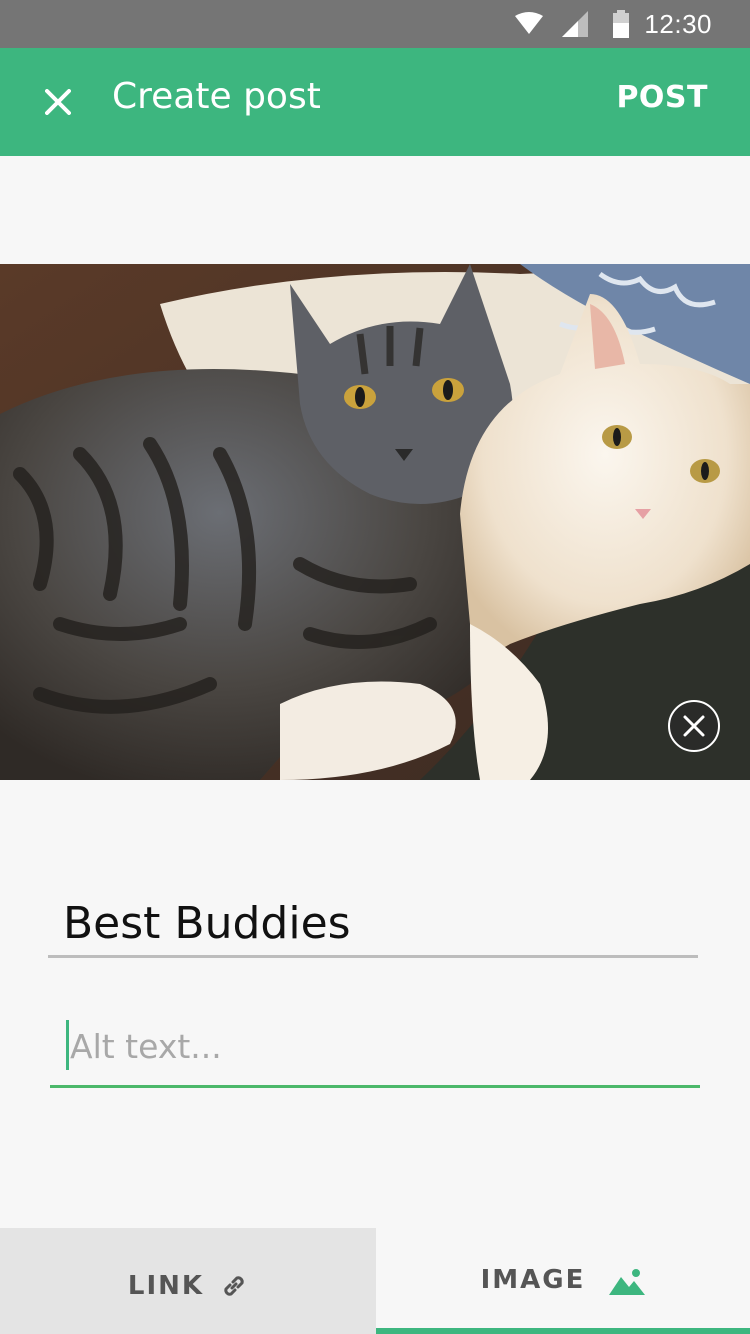  What do you see at coordinates (662, 97) in the screenshot?
I see `post-button: POST` at bounding box center [662, 97].